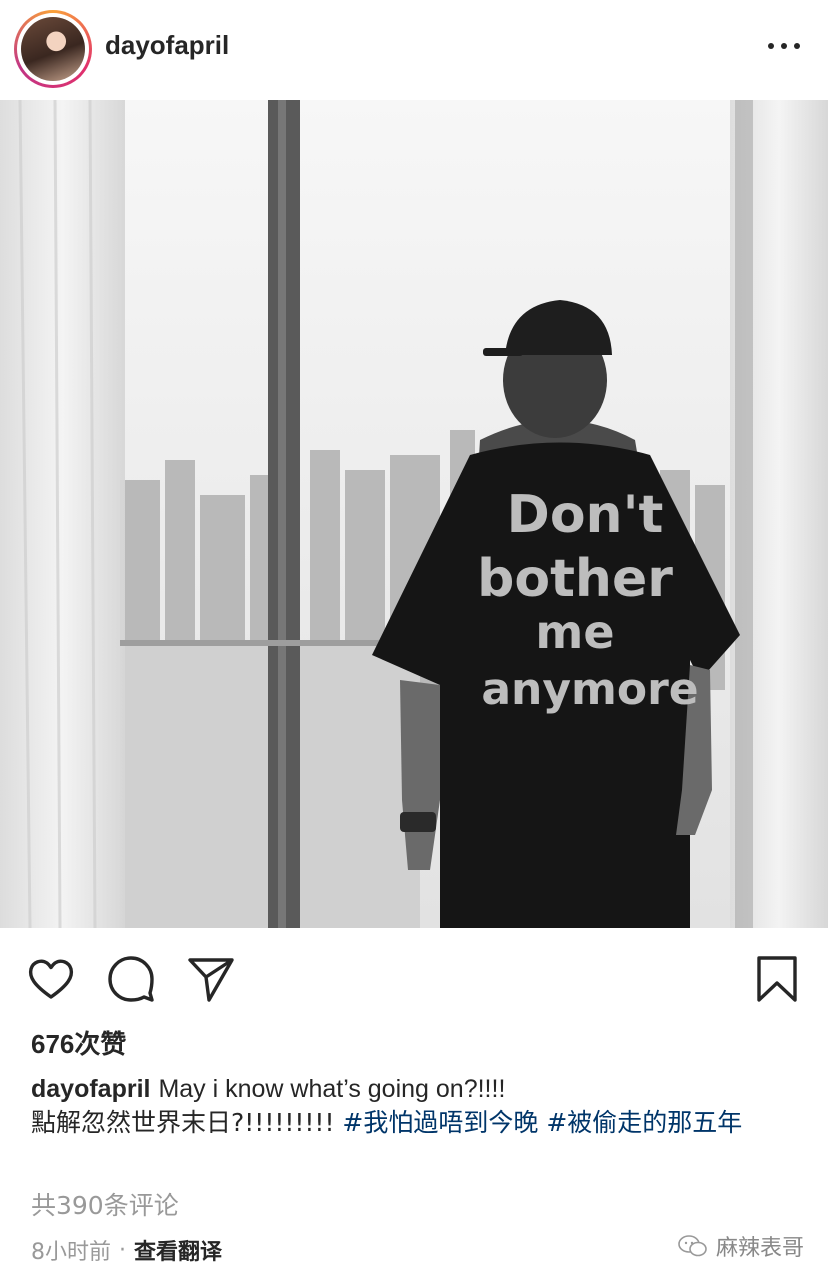  I want to click on post-username: dayofapril, so click(167, 45).